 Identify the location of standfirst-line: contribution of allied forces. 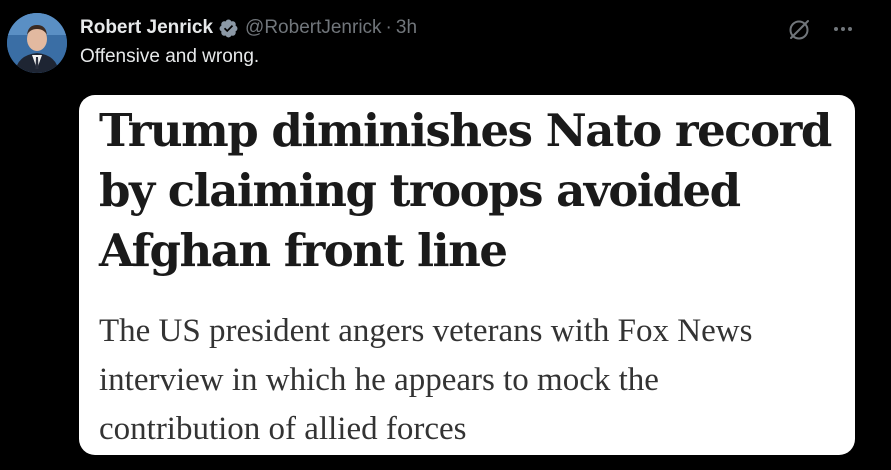
(283, 429).